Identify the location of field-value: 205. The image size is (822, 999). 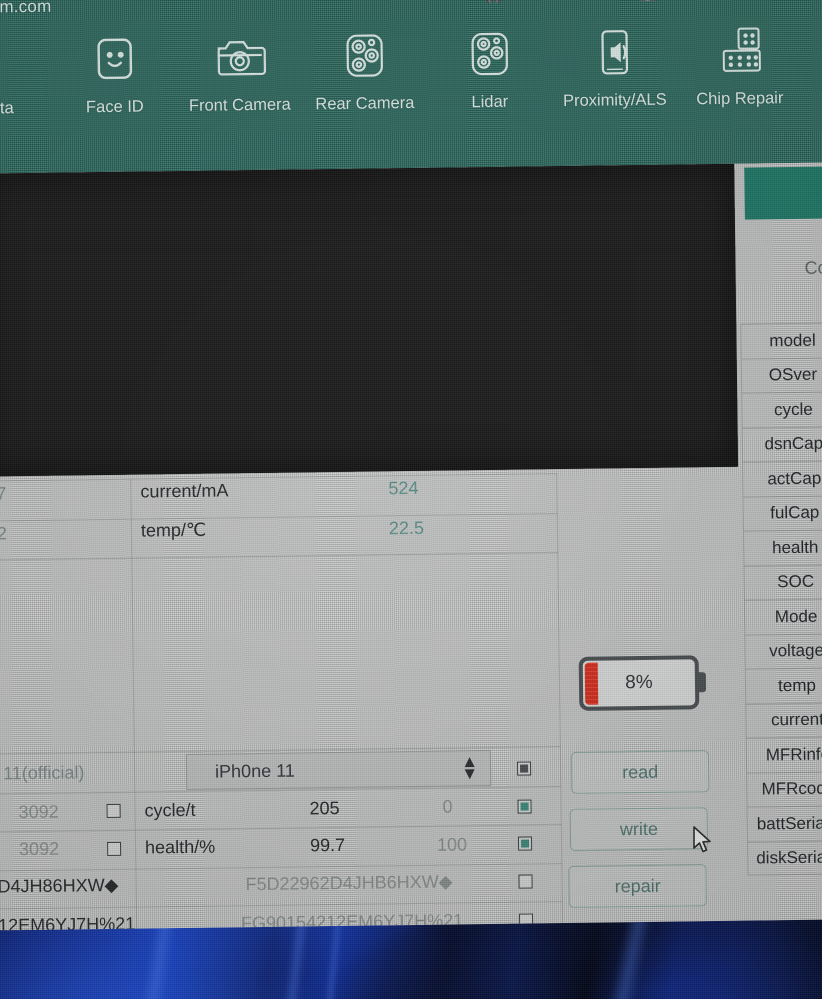
(324, 808).